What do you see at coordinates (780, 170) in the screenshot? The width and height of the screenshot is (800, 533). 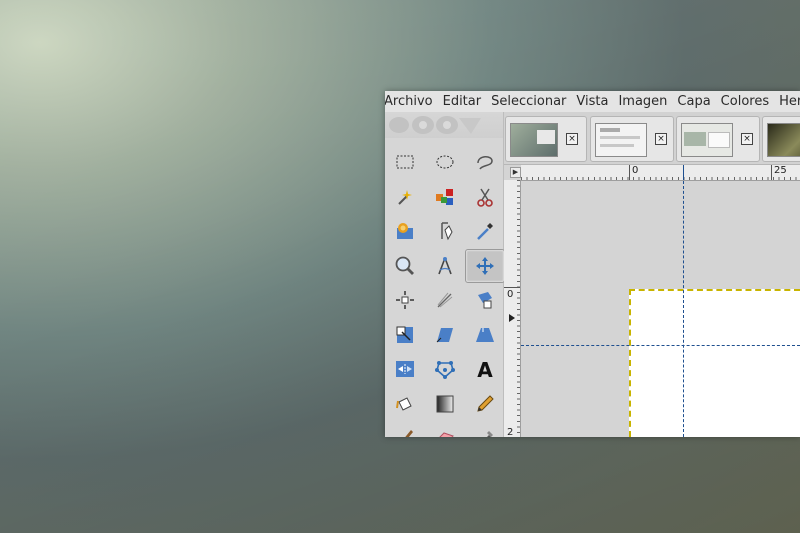 I see `ruler-h-label-25: 25` at bounding box center [780, 170].